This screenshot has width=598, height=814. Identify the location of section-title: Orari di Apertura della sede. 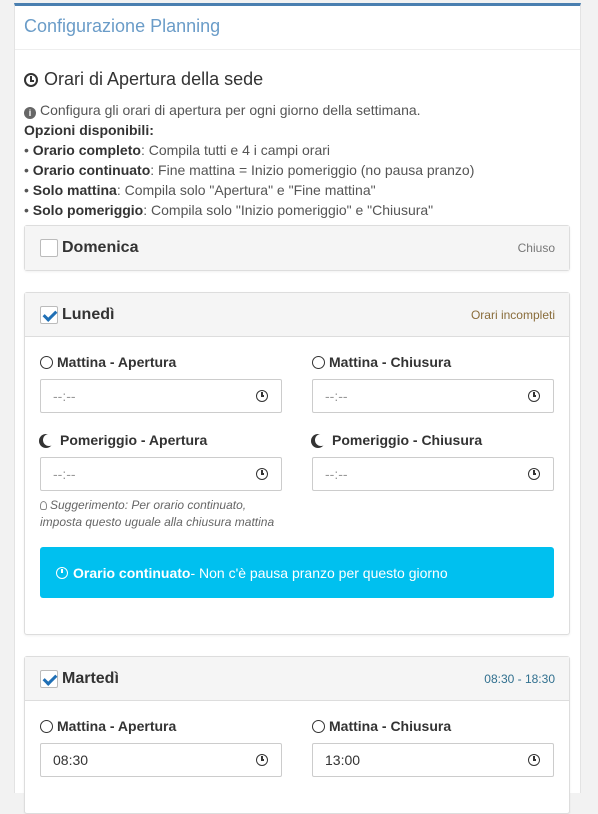
(297, 79).